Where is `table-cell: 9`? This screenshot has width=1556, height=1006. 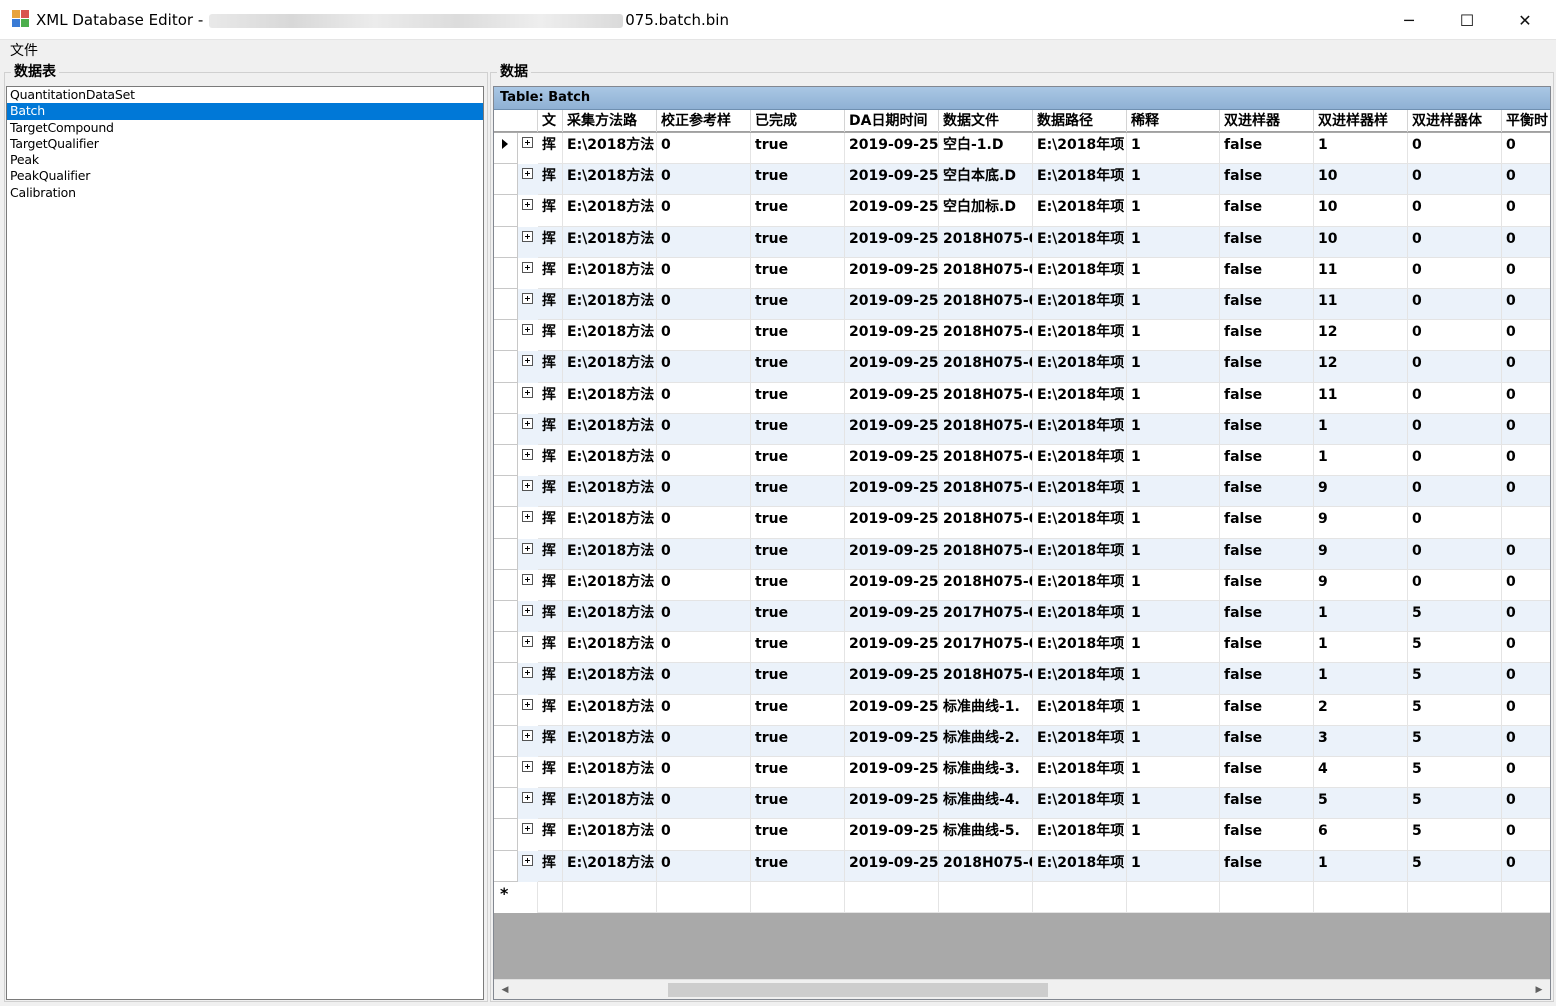 table-cell: 9 is located at coordinates (1361, 585).